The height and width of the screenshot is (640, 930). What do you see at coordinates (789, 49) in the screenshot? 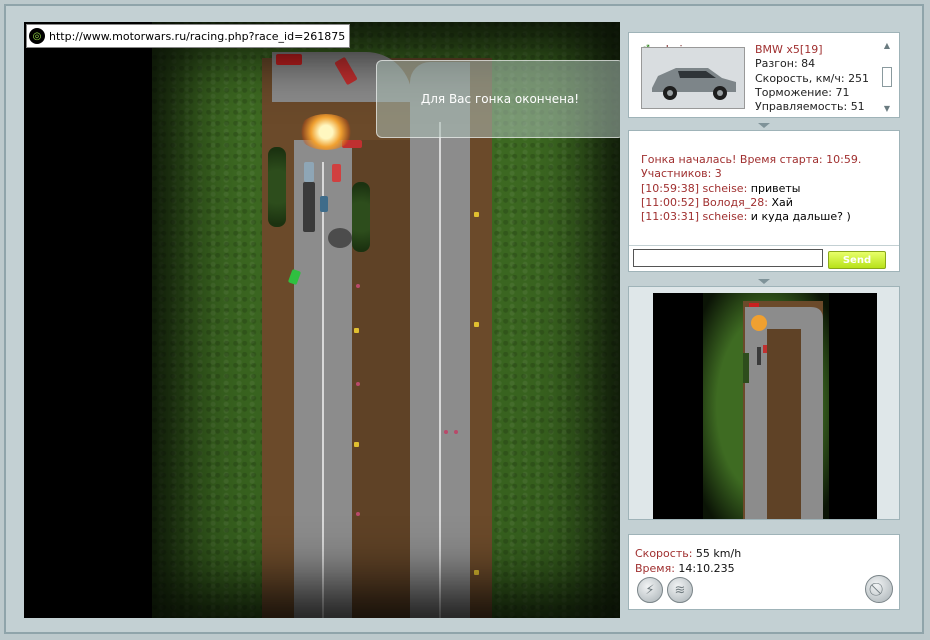
I see `car-model: BMW x5[19]` at bounding box center [789, 49].